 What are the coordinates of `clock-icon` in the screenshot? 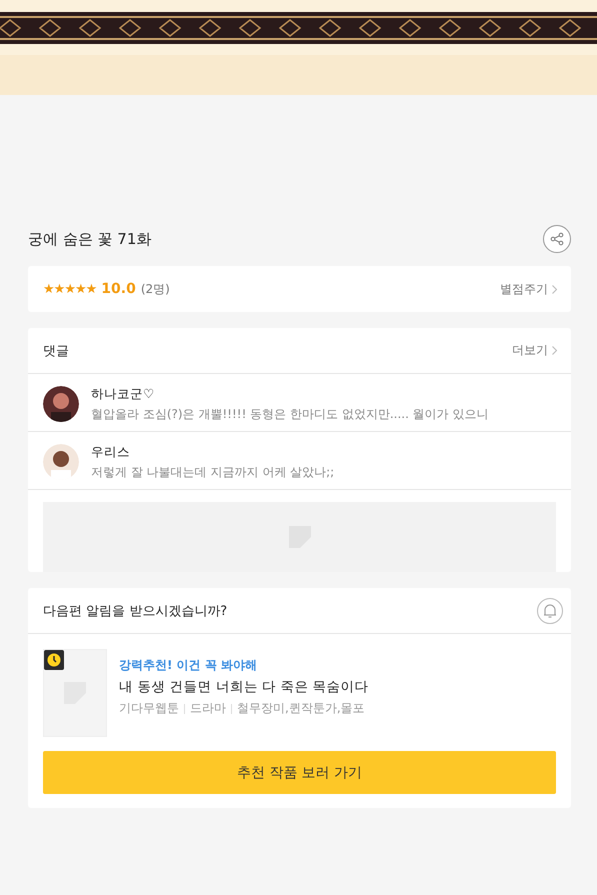 It's located at (54, 660).